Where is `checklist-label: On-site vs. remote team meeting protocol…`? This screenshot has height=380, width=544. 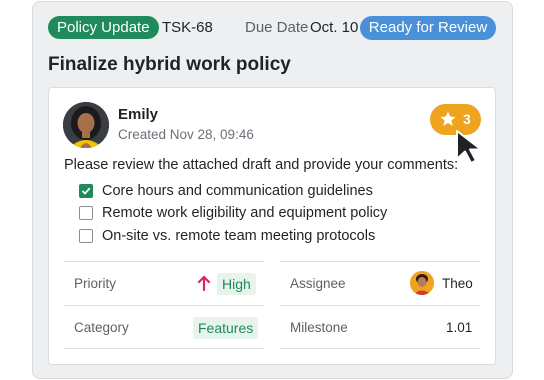 checklist-label: On-site vs. remote team meeting protocol… is located at coordinates (239, 236).